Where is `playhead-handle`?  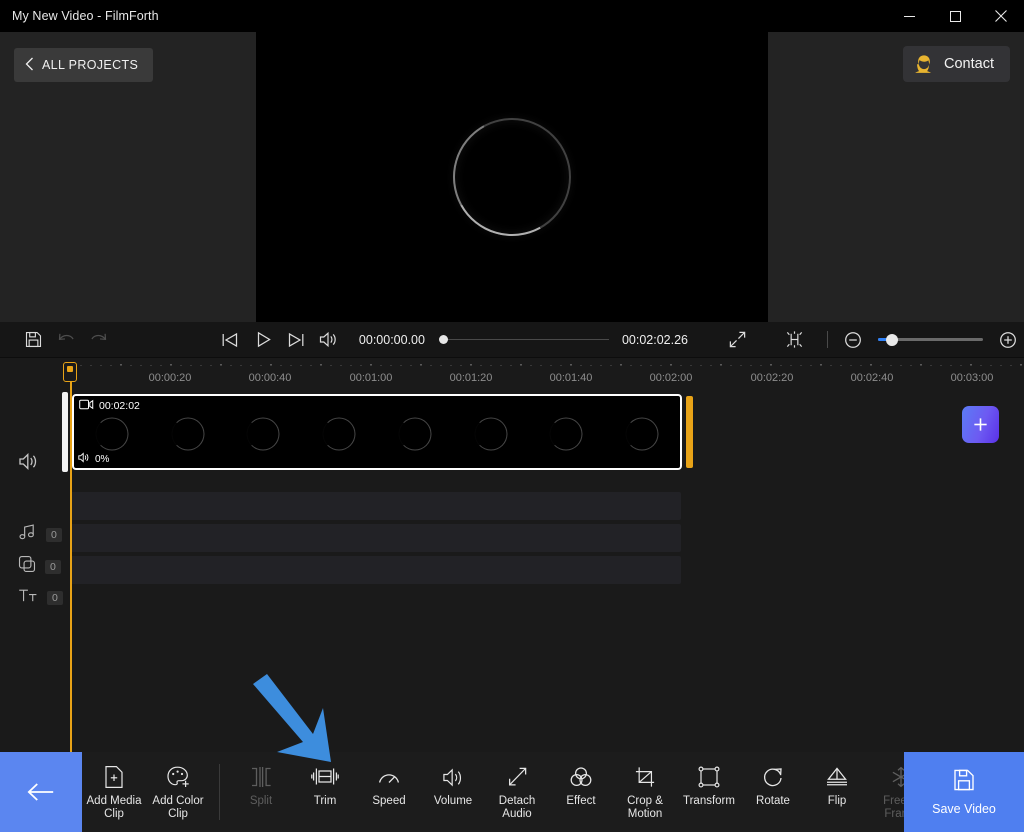 playhead-handle is located at coordinates (70, 372).